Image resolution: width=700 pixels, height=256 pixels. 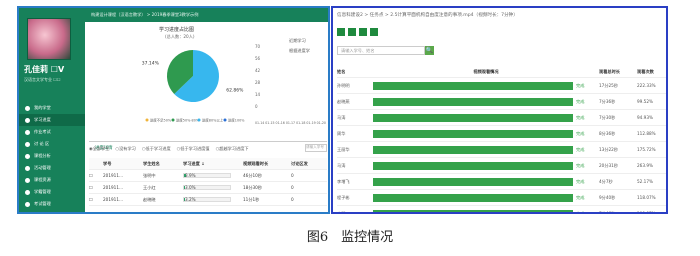 I want to click on sidebar-item: 学籍管理, so click(x=52, y=192).